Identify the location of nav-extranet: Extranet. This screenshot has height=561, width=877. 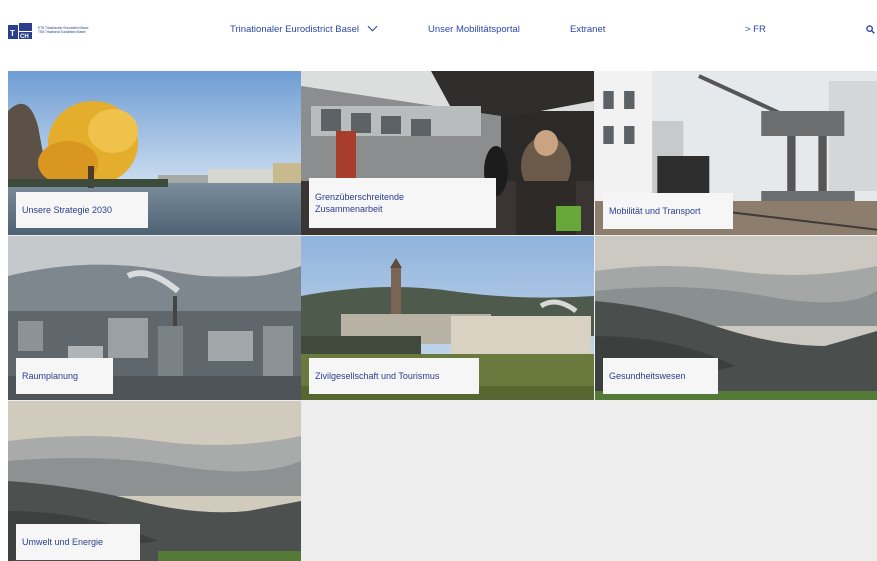
(587, 29).